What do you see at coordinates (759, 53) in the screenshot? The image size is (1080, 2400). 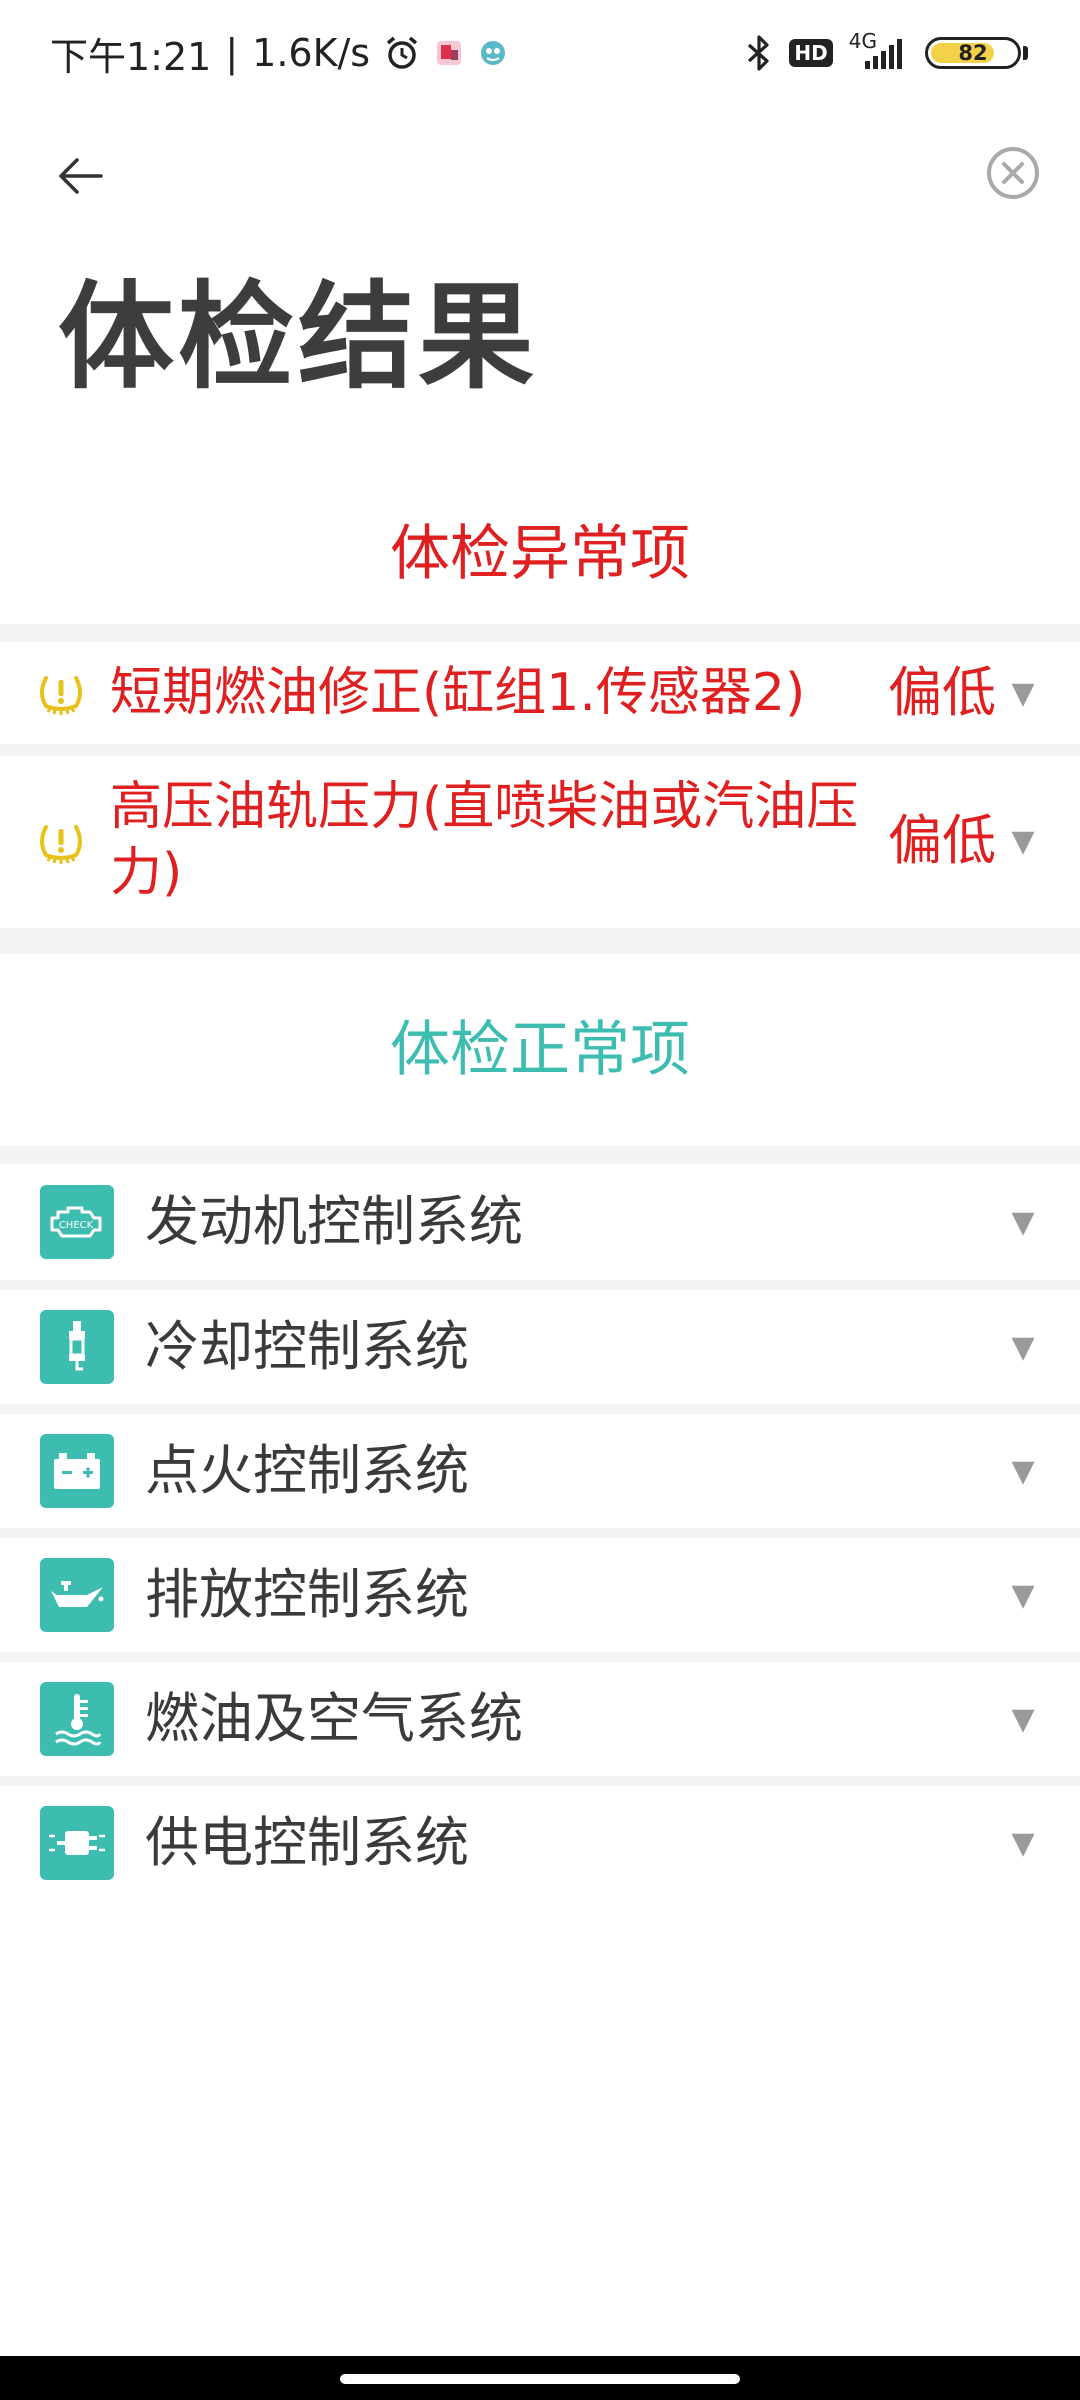 I see `bluetooth-icon` at bounding box center [759, 53].